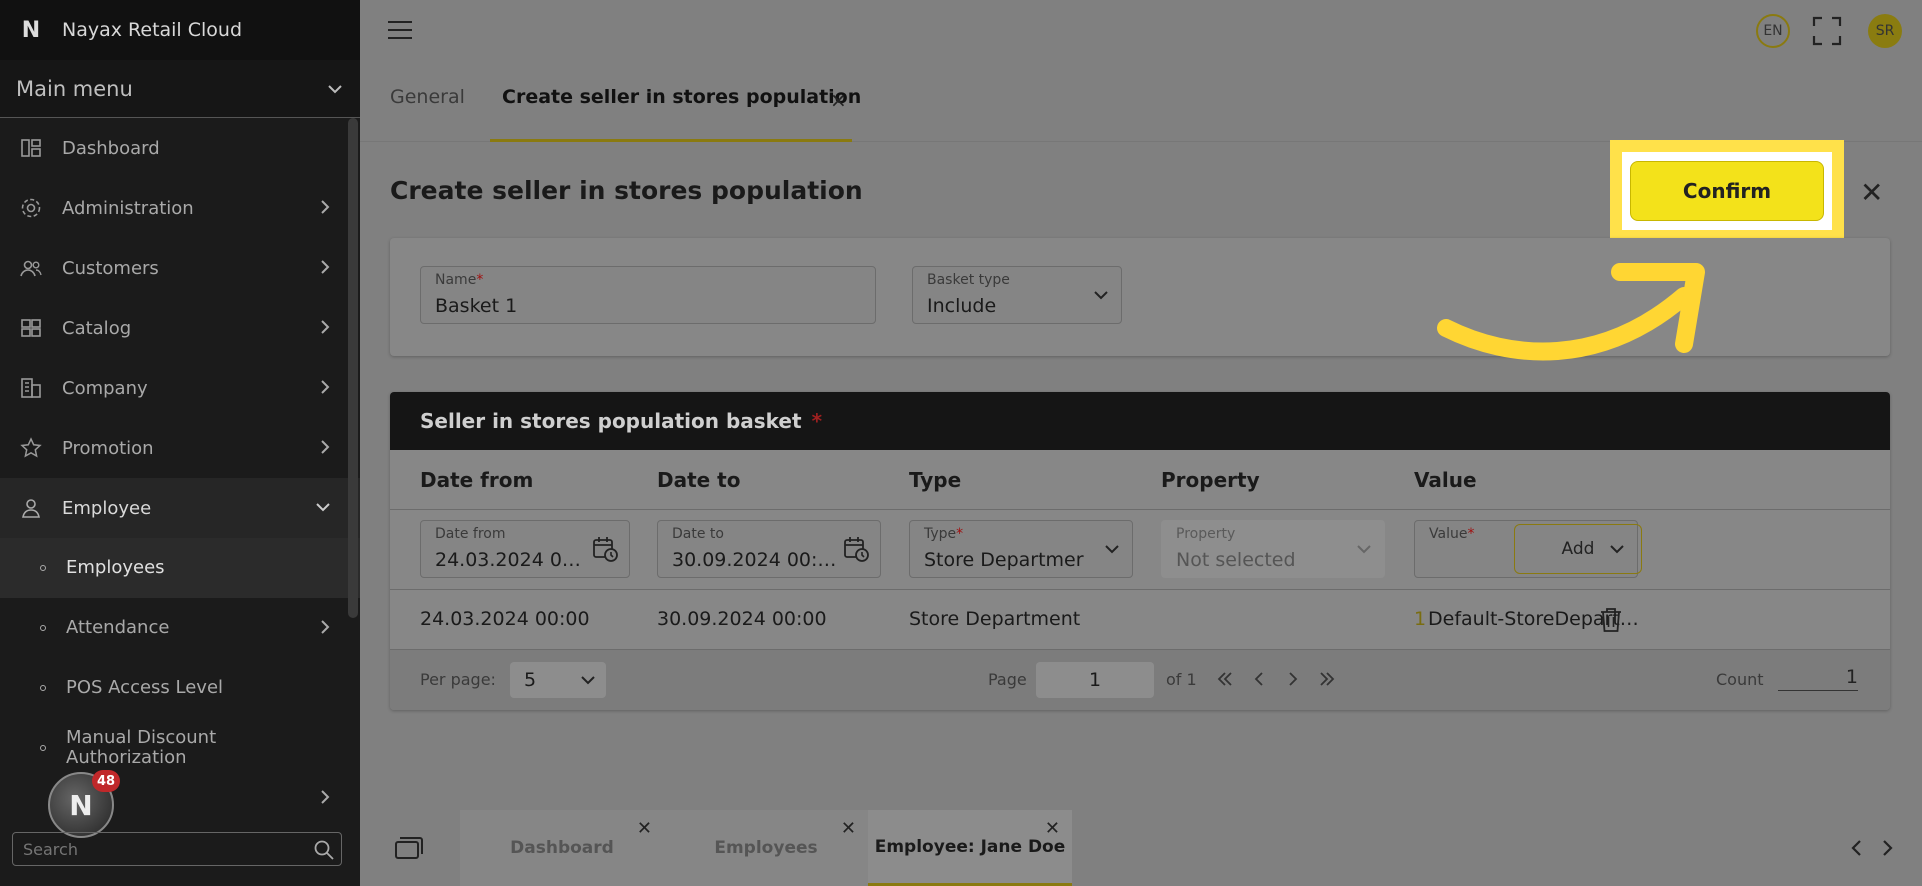 Image resolution: width=1922 pixels, height=886 pixels. Describe the element at coordinates (456, 280) in the screenshot. I see `name-field-label: Name` at that location.